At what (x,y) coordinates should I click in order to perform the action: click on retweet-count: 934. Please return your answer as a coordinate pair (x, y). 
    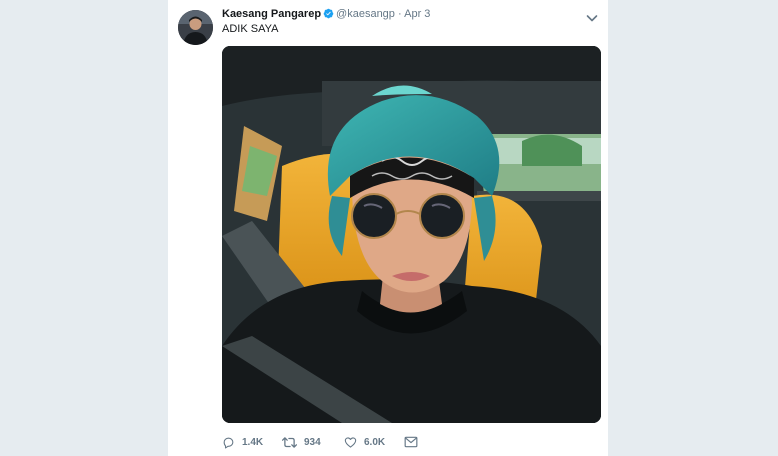
    Looking at the image, I should click on (312, 442).